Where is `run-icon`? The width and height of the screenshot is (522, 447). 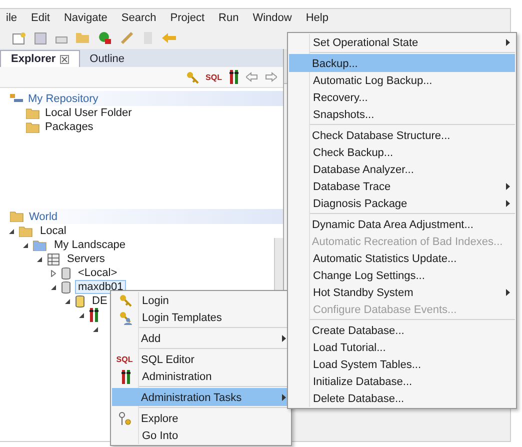
run-icon is located at coordinates (105, 38).